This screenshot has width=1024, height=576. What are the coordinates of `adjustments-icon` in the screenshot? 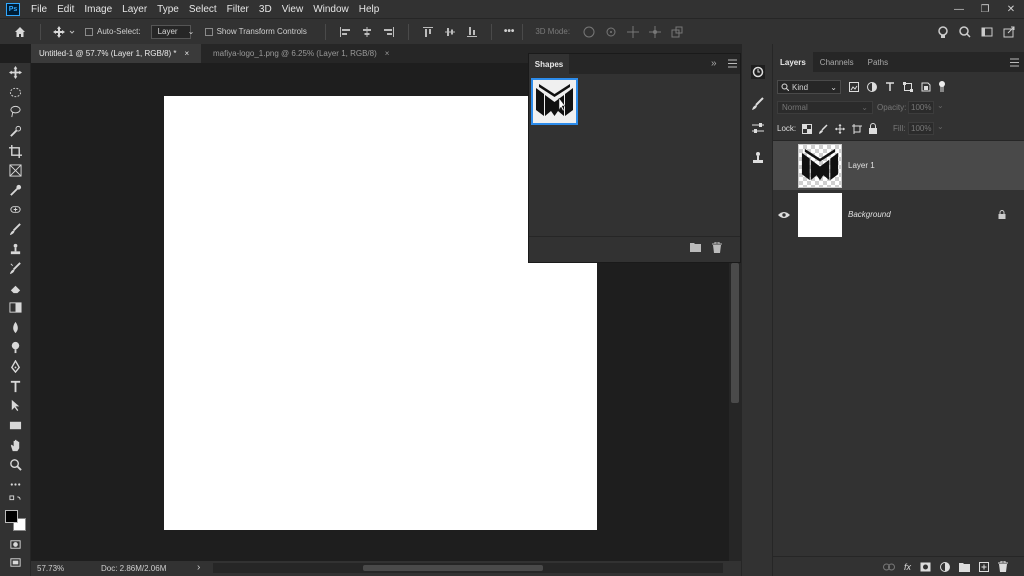 It's located at (758, 128).